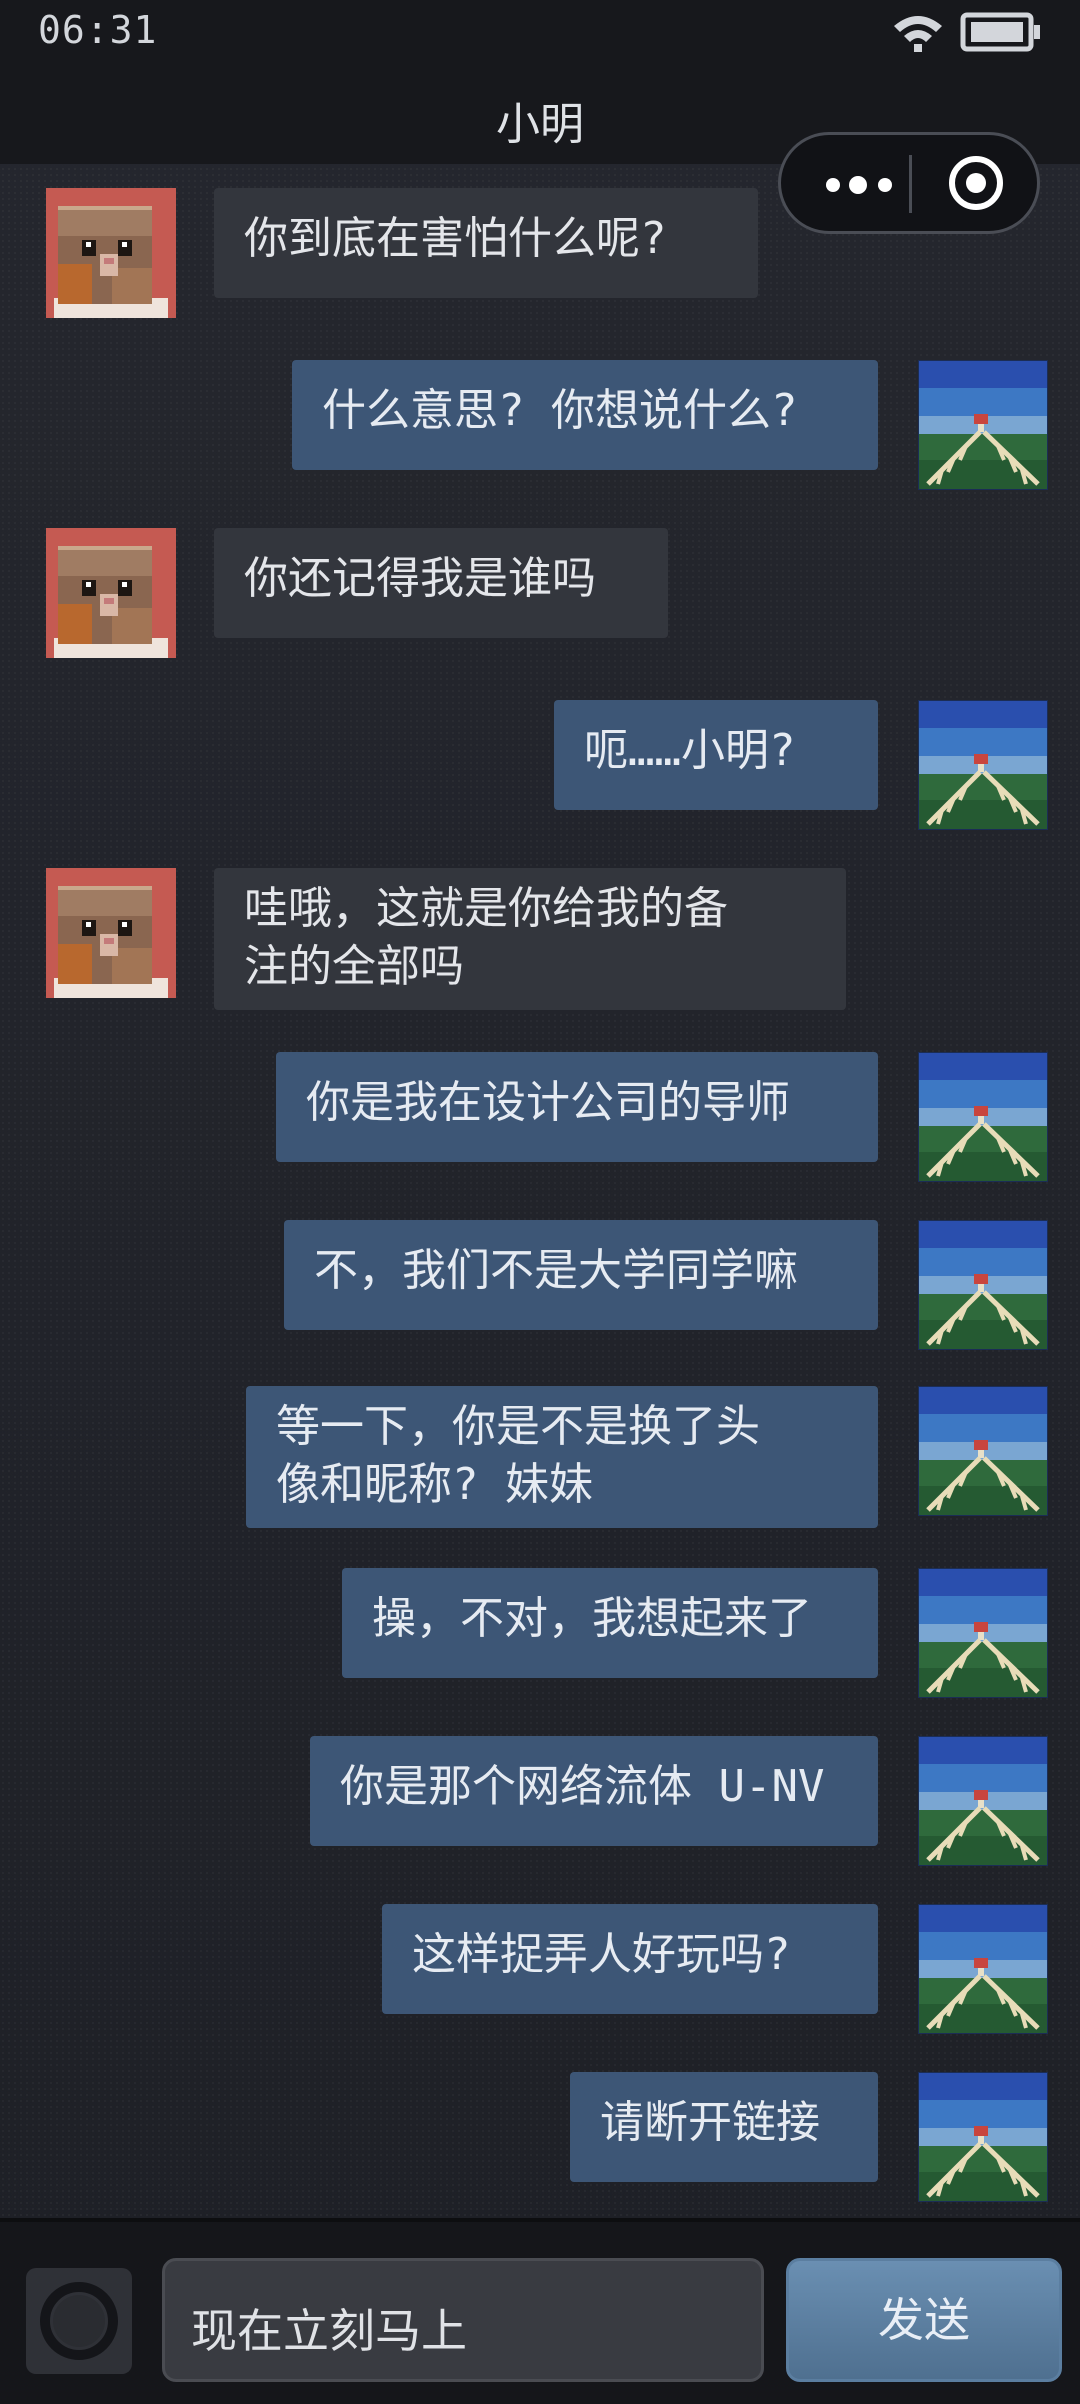 The height and width of the screenshot is (2404, 1080). I want to click on message-bubble-incoming: 你还记得我是谁吗, so click(441, 583).